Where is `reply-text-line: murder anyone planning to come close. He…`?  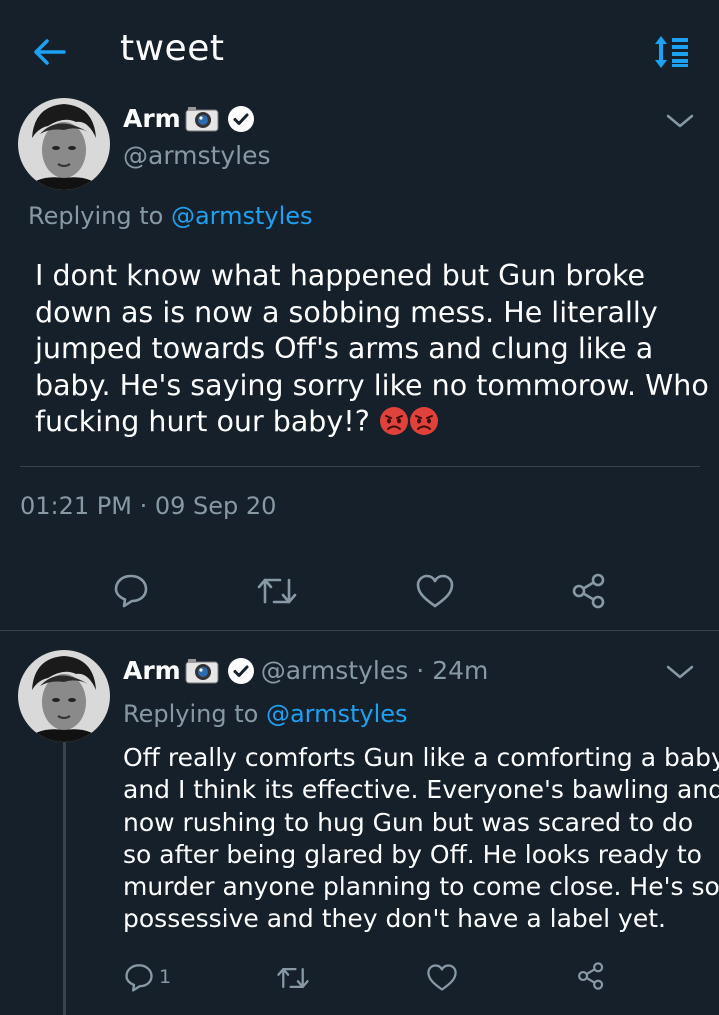
reply-text-line: murder anyone planning to come close. He… is located at coordinates (421, 887).